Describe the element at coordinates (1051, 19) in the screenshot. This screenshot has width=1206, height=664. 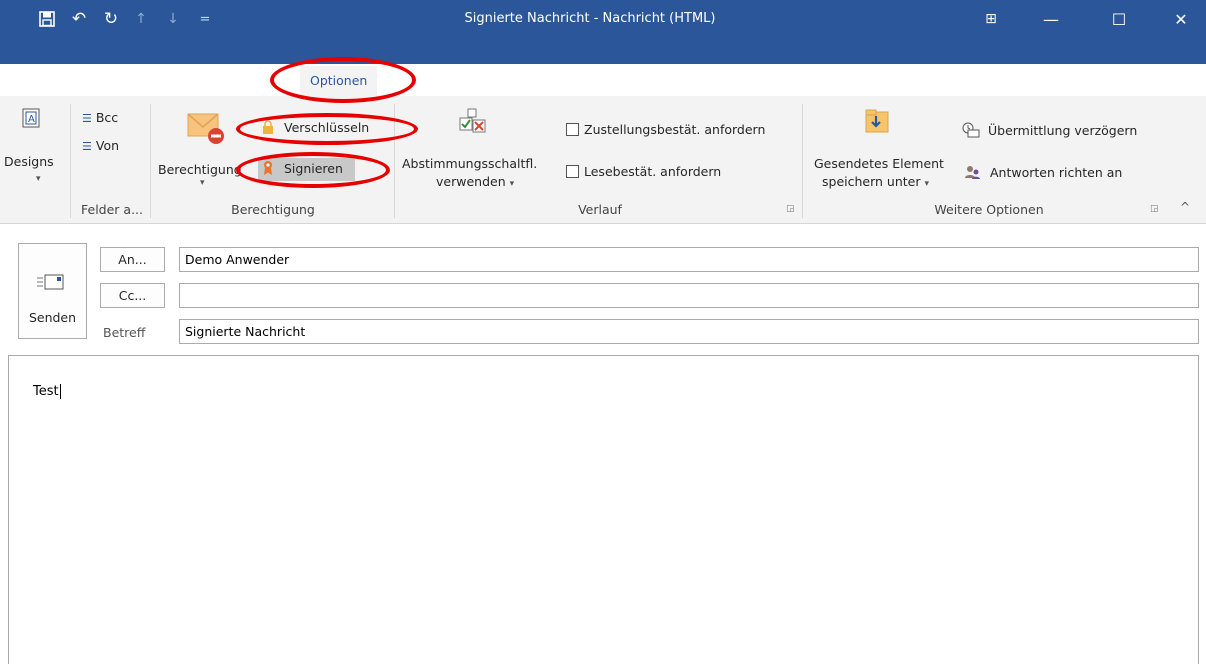
I see `minimize-button: —` at that location.